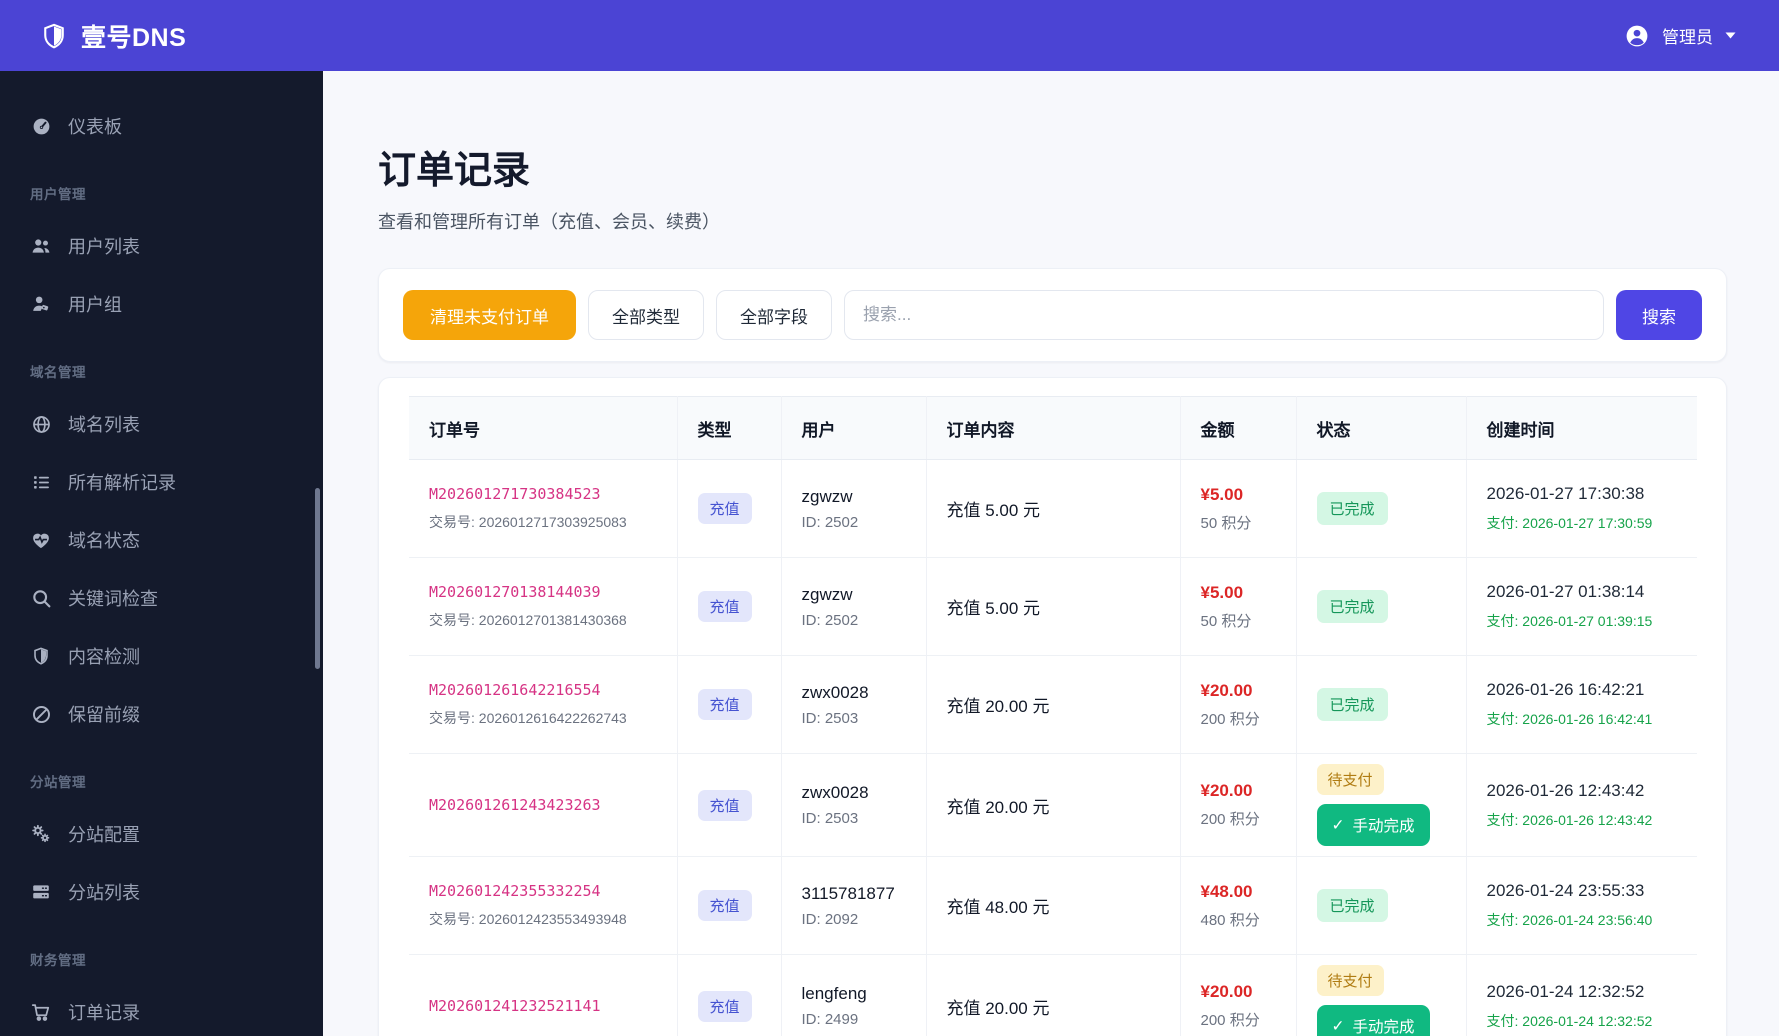 The height and width of the screenshot is (1036, 1779). Describe the element at coordinates (528, 620) in the screenshot. I see `transaction-number: 交易号: 2026012701381430368` at that location.